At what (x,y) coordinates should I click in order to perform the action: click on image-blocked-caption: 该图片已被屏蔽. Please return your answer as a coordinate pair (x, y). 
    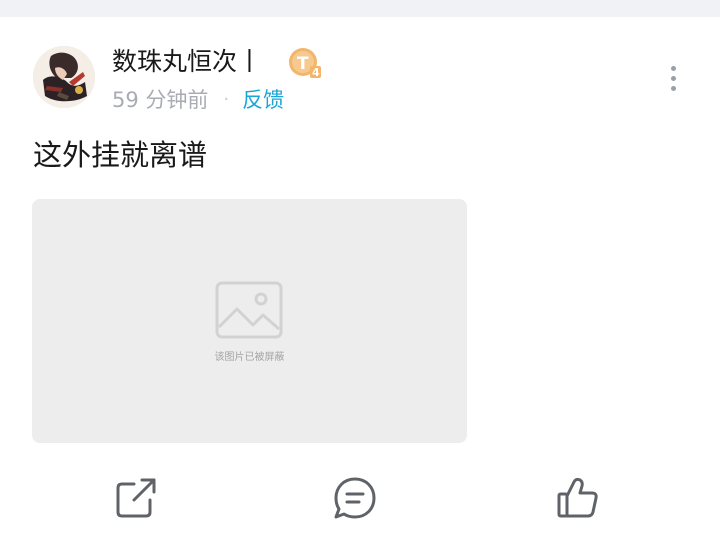
    Looking at the image, I should click on (249, 357).